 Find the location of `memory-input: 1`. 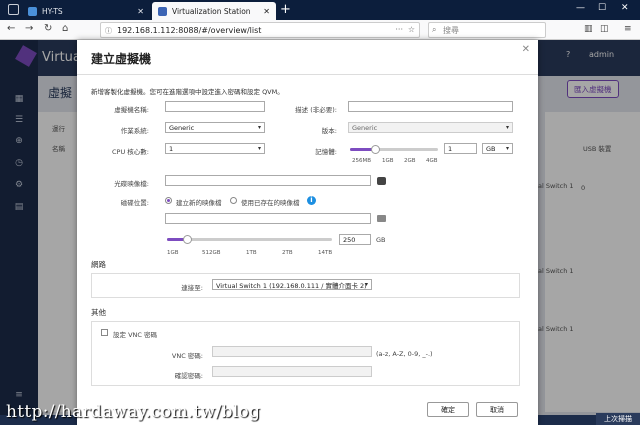

memory-input: 1 is located at coordinates (460, 148).